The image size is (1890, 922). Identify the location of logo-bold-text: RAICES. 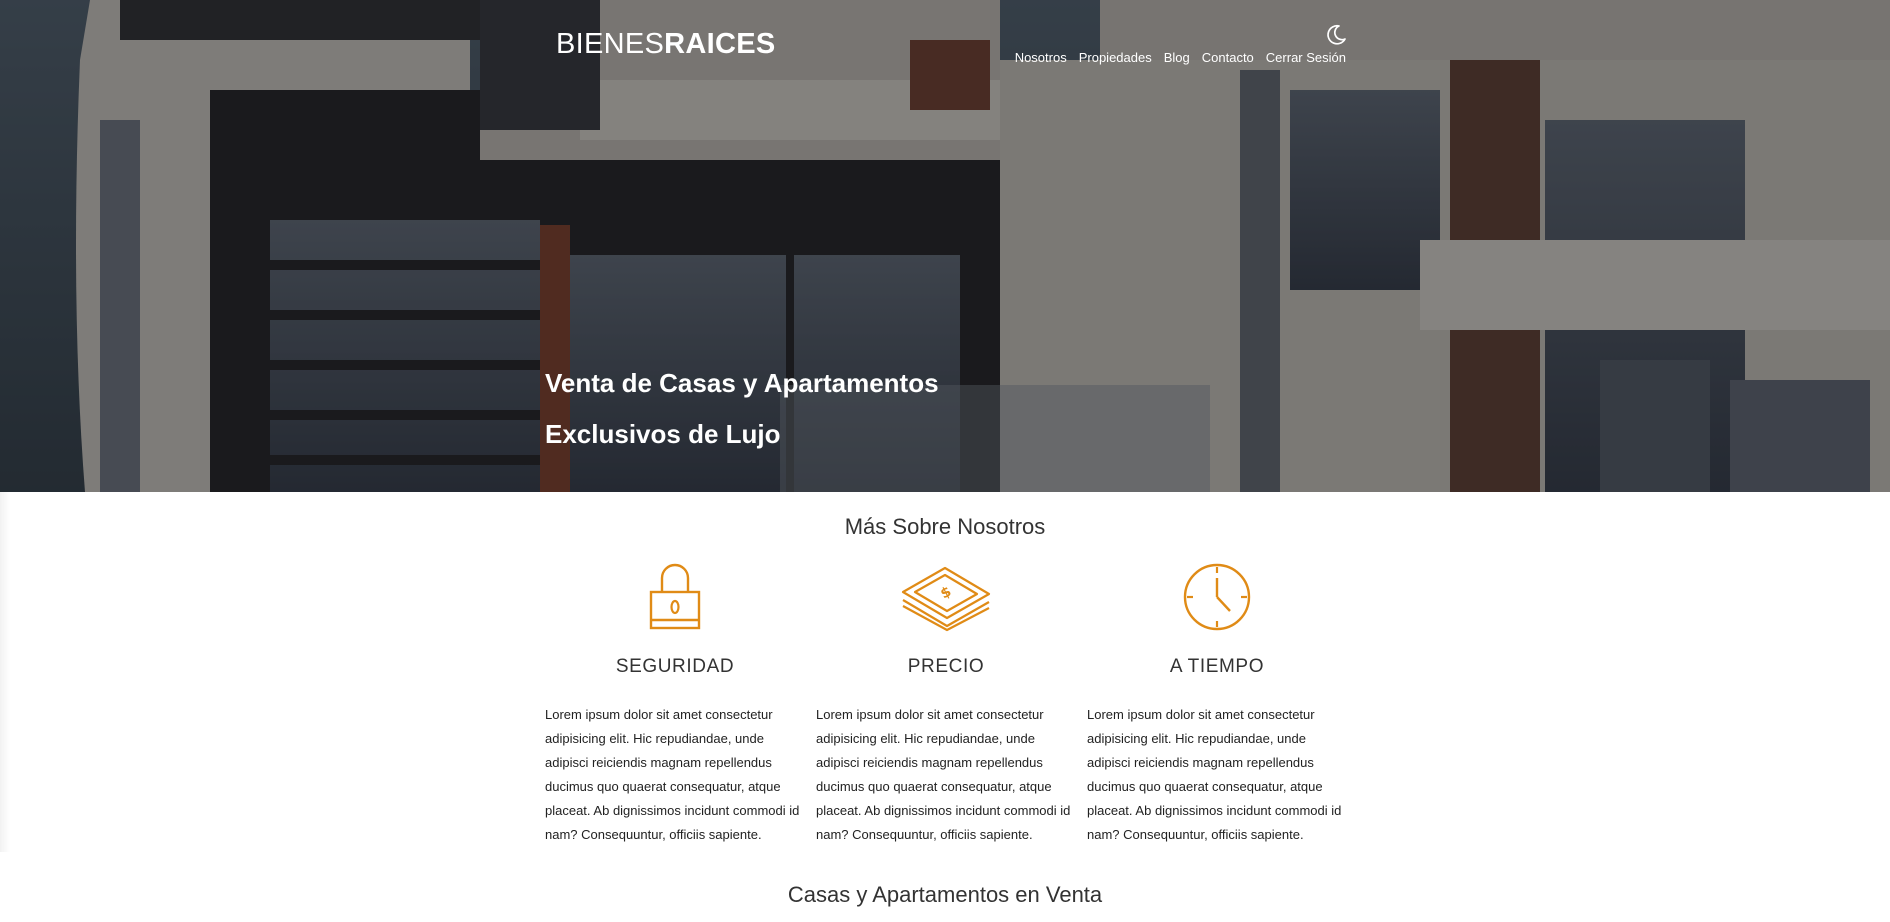
(720, 44).